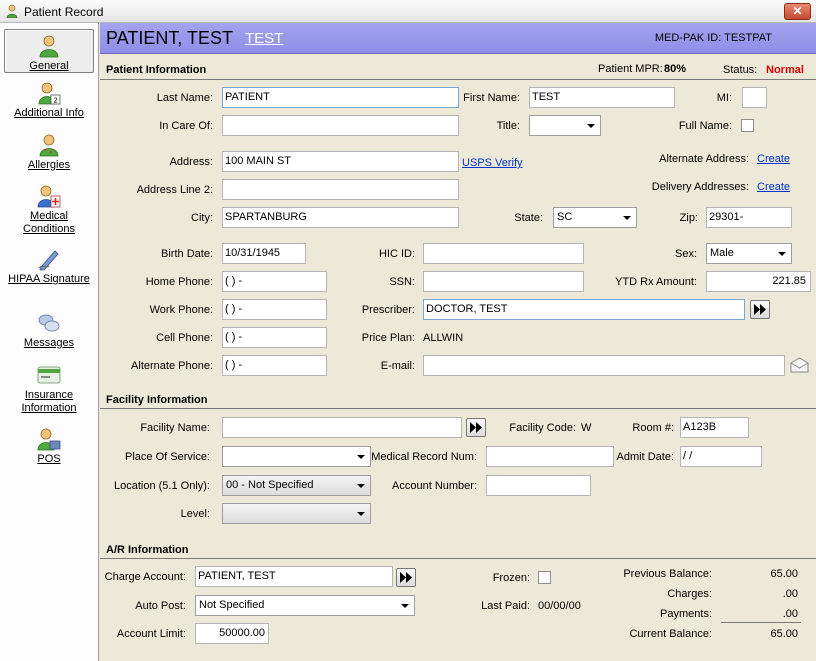 Image resolution: width=816 pixels, height=661 pixels. Describe the element at coordinates (296, 513) in the screenshot. I see `level-select` at that location.